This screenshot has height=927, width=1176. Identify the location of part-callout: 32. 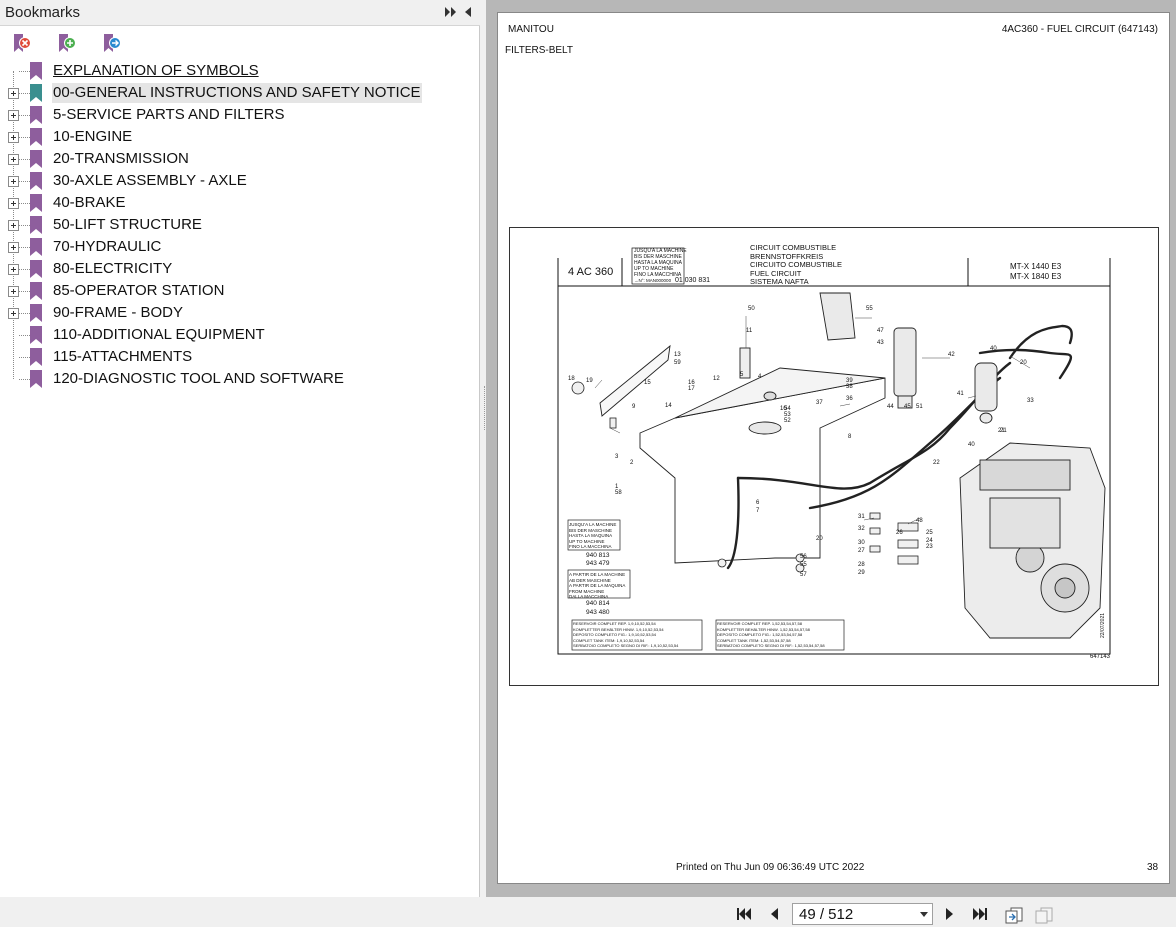
(861, 529).